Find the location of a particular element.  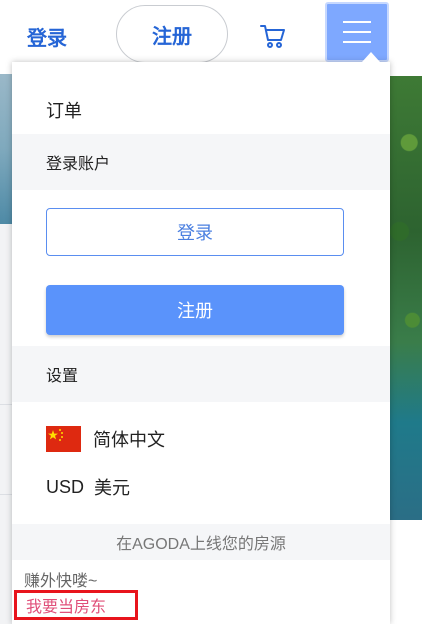

header-register-button: 注册 is located at coordinates (172, 34).